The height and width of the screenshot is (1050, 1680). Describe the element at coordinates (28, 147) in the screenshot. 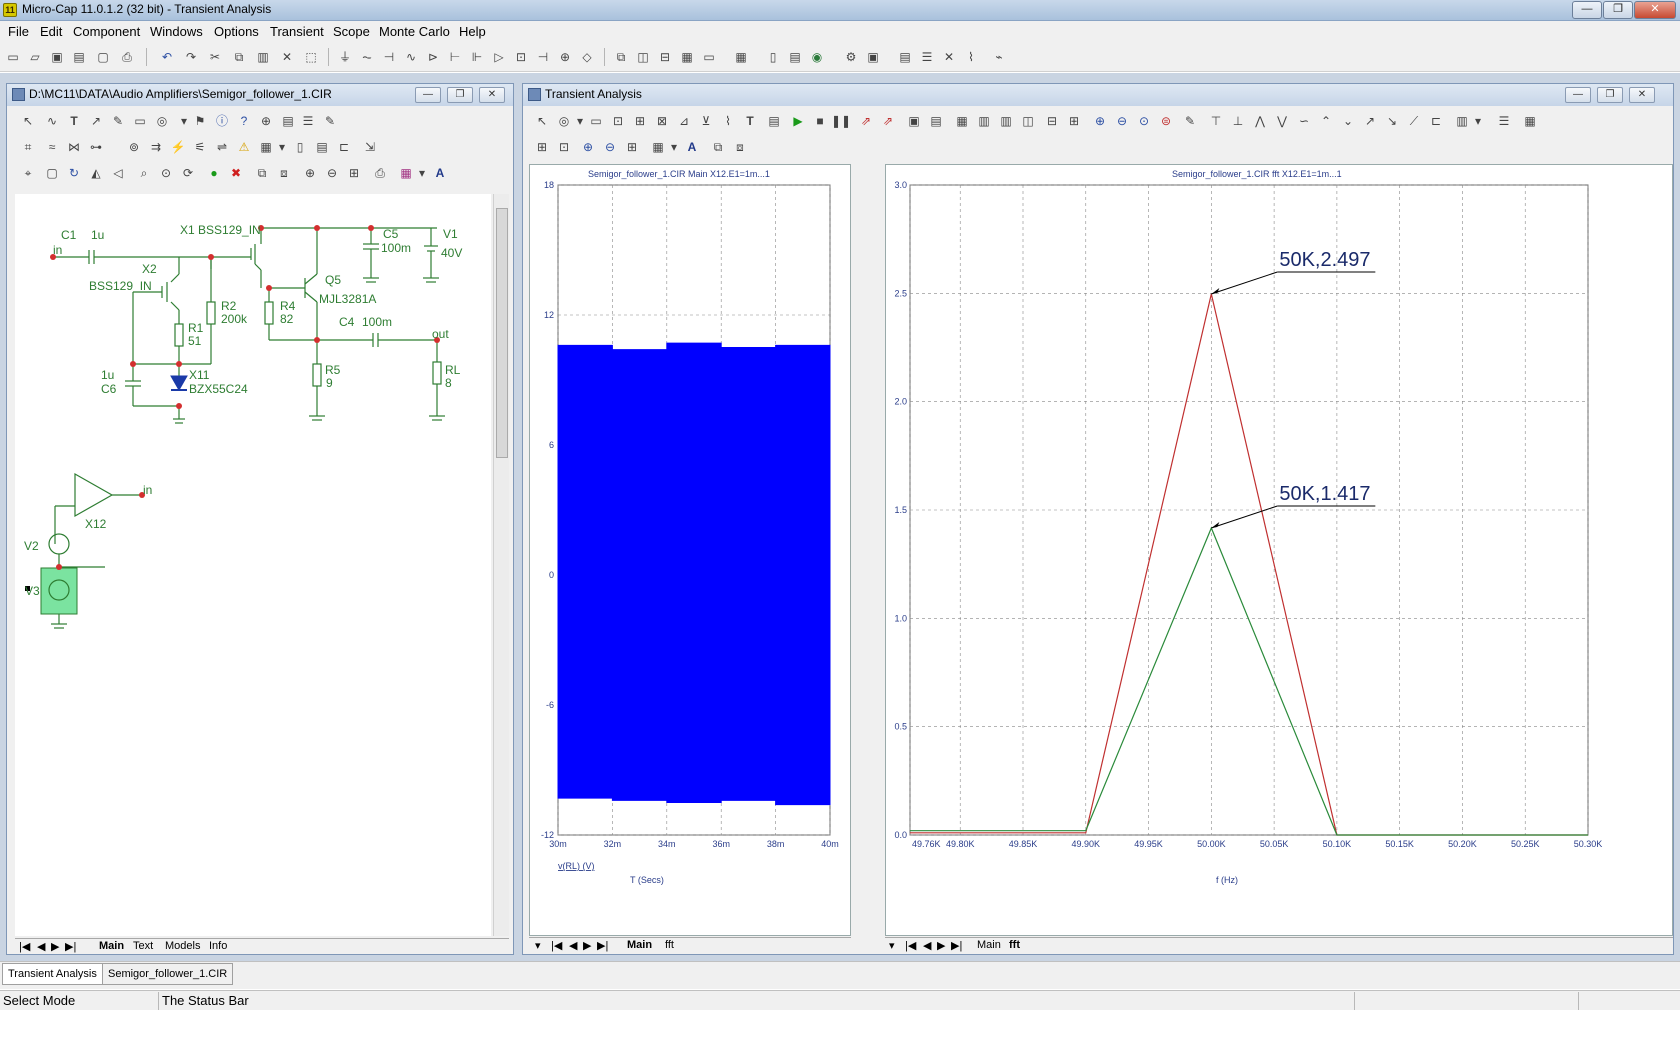

I see `node-numbers-icon: ⌗` at that location.